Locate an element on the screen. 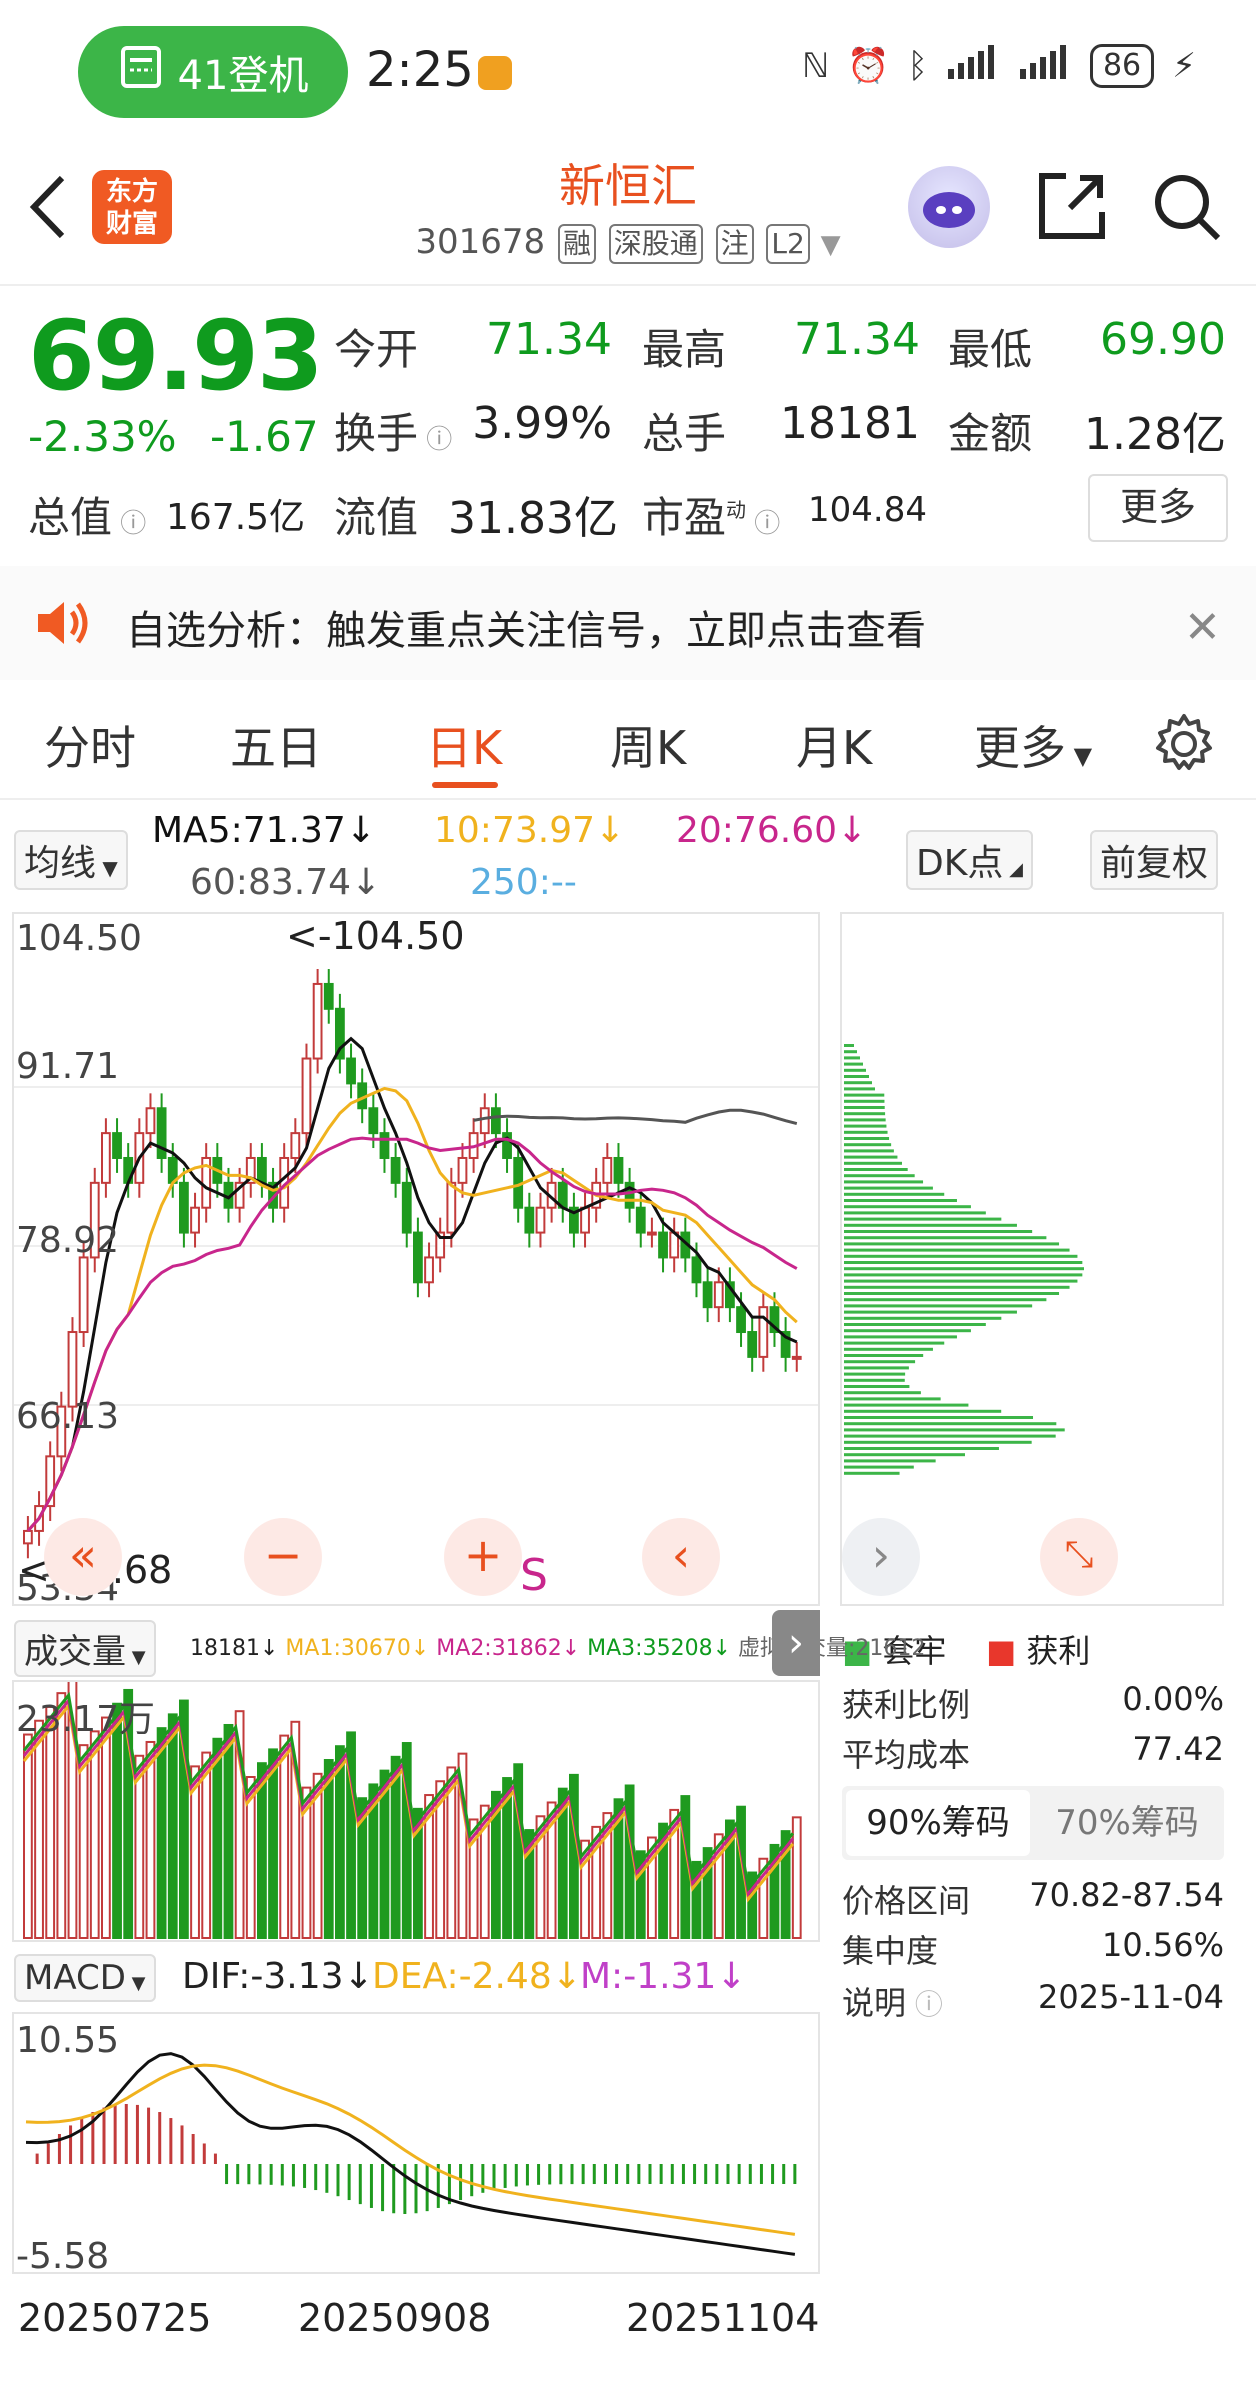  tab-monthly-k: 月K is located at coordinates (834, 745).